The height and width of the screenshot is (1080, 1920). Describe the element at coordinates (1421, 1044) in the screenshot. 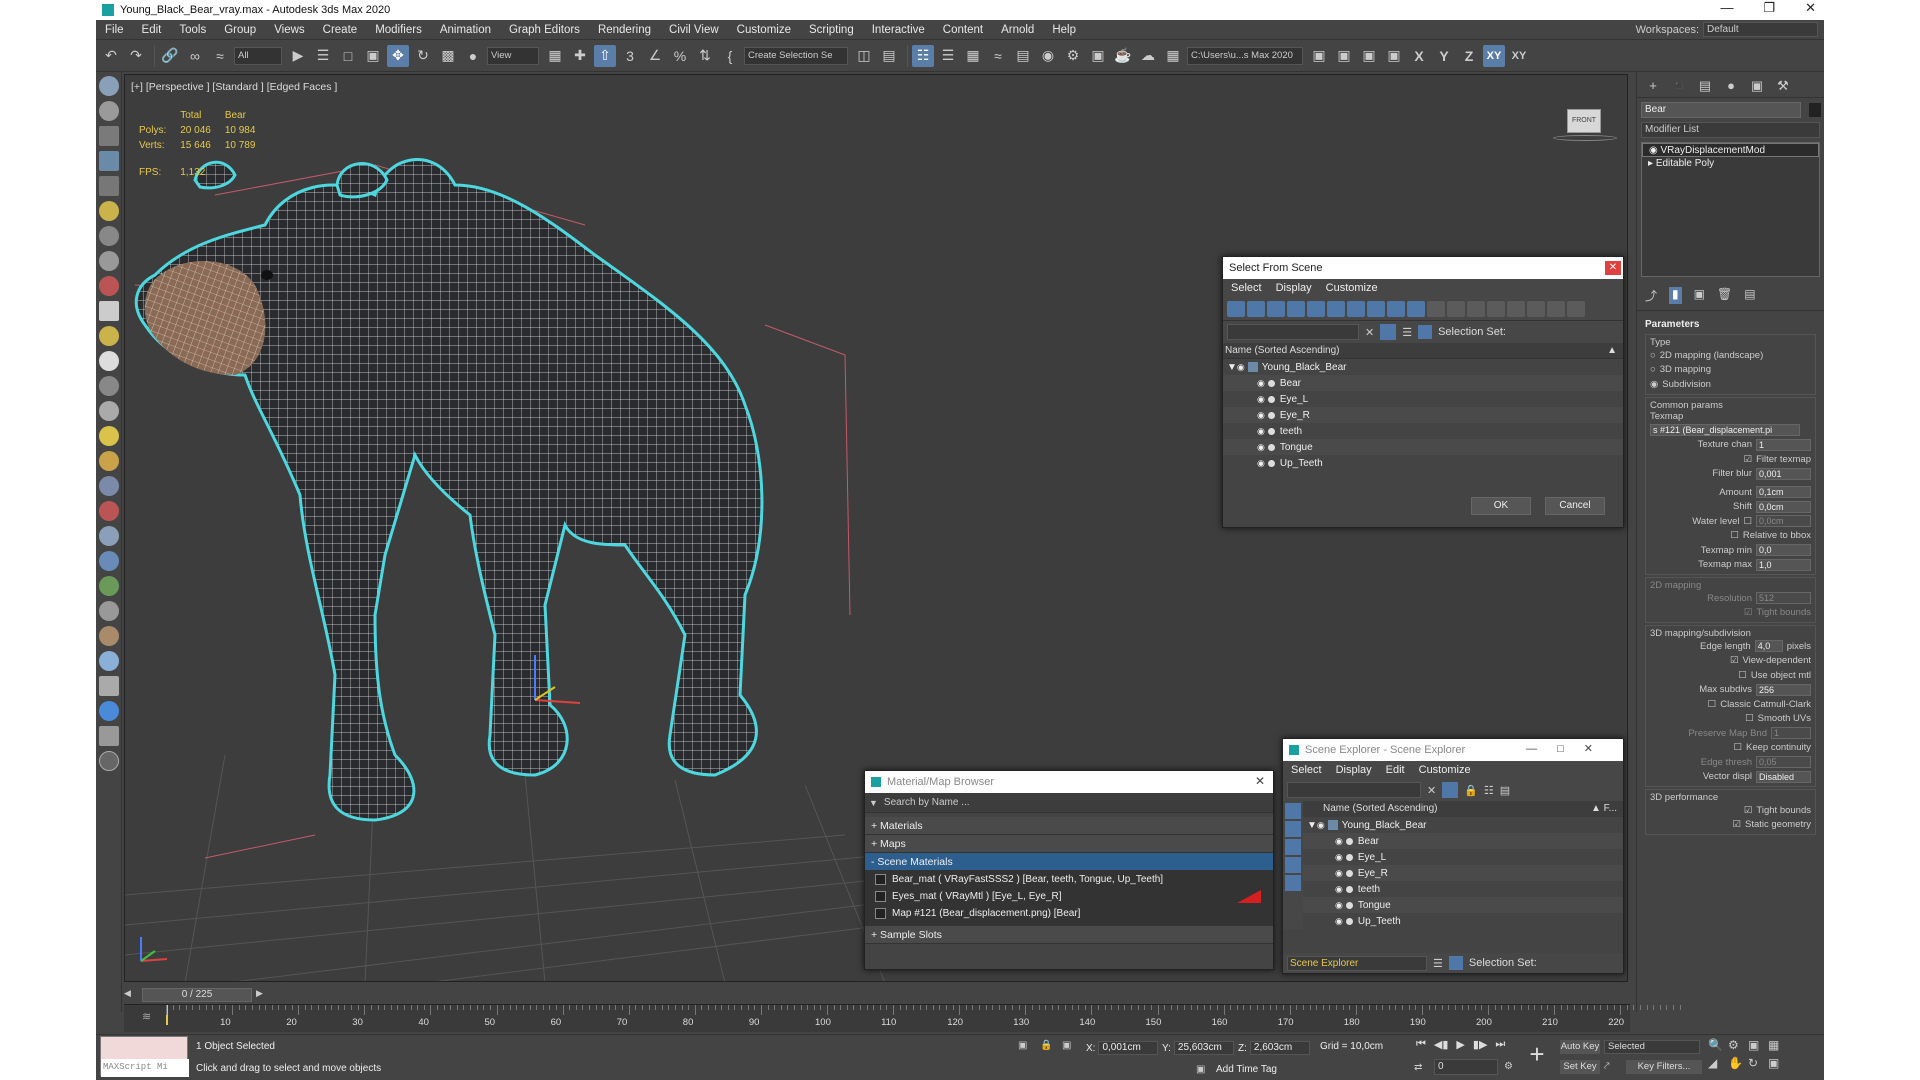

I see `go-start-icon: ⏮` at that location.